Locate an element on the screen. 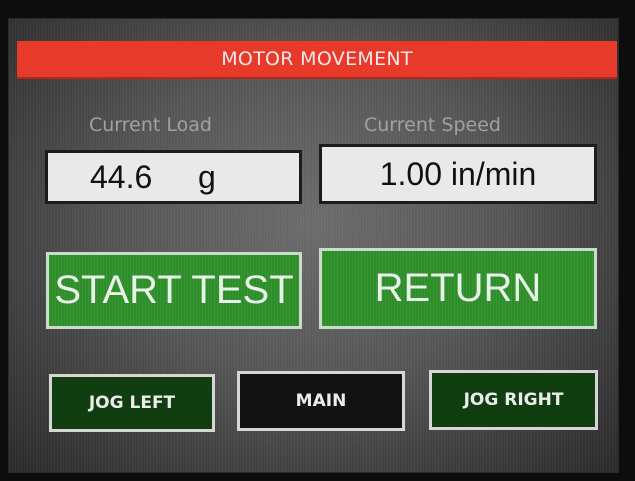 This screenshot has height=481, width=635. main-label: MAIN is located at coordinates (321, 401).